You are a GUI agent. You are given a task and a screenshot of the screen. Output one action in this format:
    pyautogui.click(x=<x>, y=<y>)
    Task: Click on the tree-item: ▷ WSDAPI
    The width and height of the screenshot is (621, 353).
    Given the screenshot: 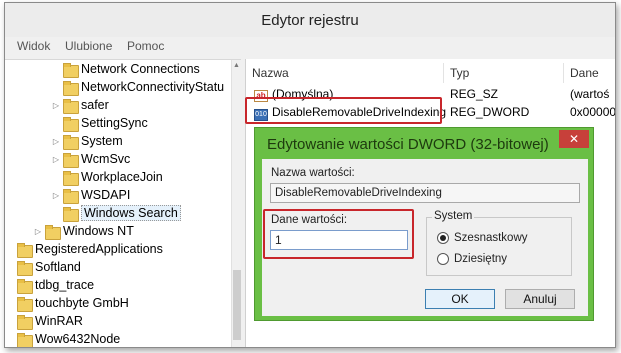 What is the action you would take?
    pyautogui.click(x=90, y=195)
    